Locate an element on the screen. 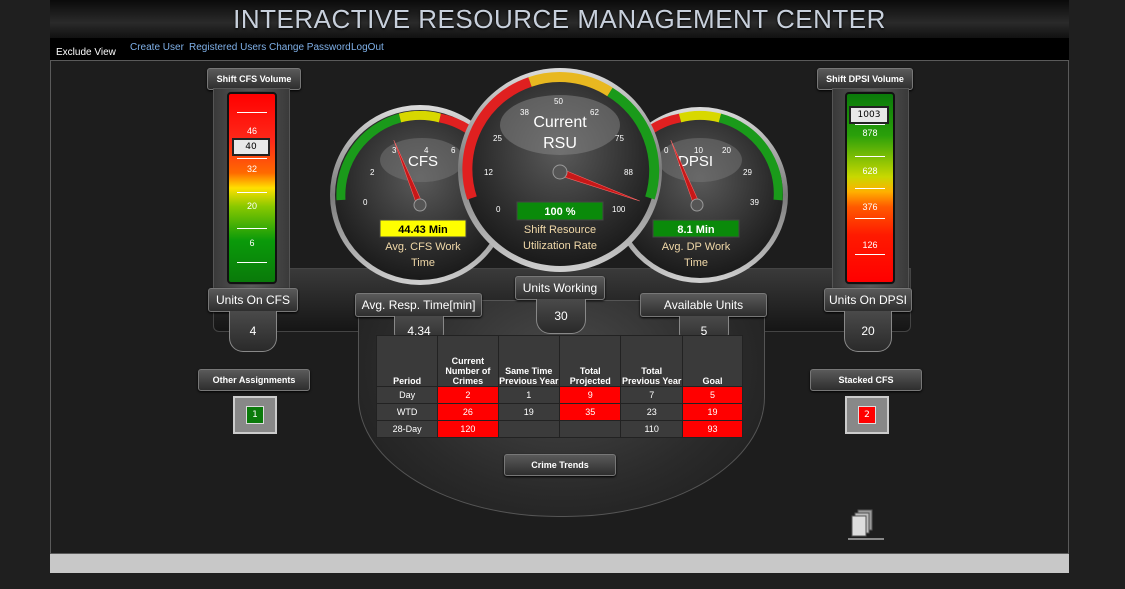 This screenshot has width=1125, height=589. rsu-tick-label: 50 is located at coordinates (558, 101).